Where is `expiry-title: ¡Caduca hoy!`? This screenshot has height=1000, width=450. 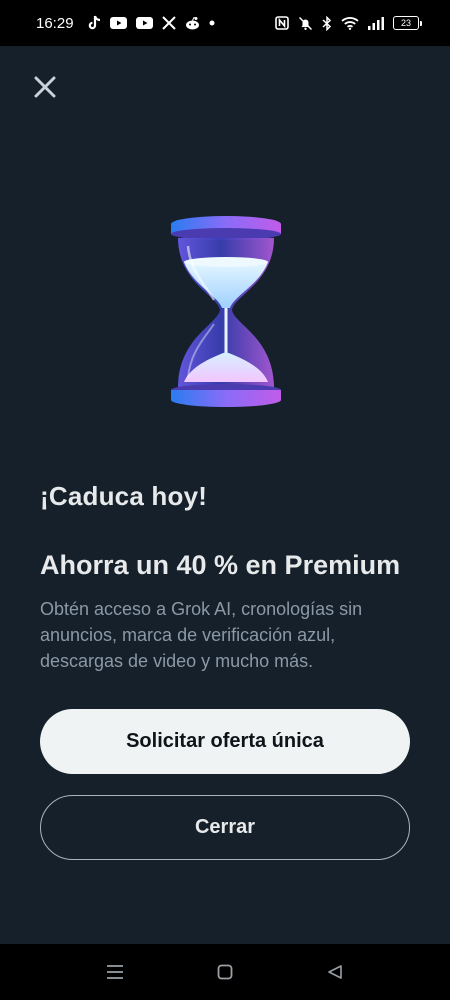 expiry-title: ¡Caduca hoy! is located at coordinates (124, 496).